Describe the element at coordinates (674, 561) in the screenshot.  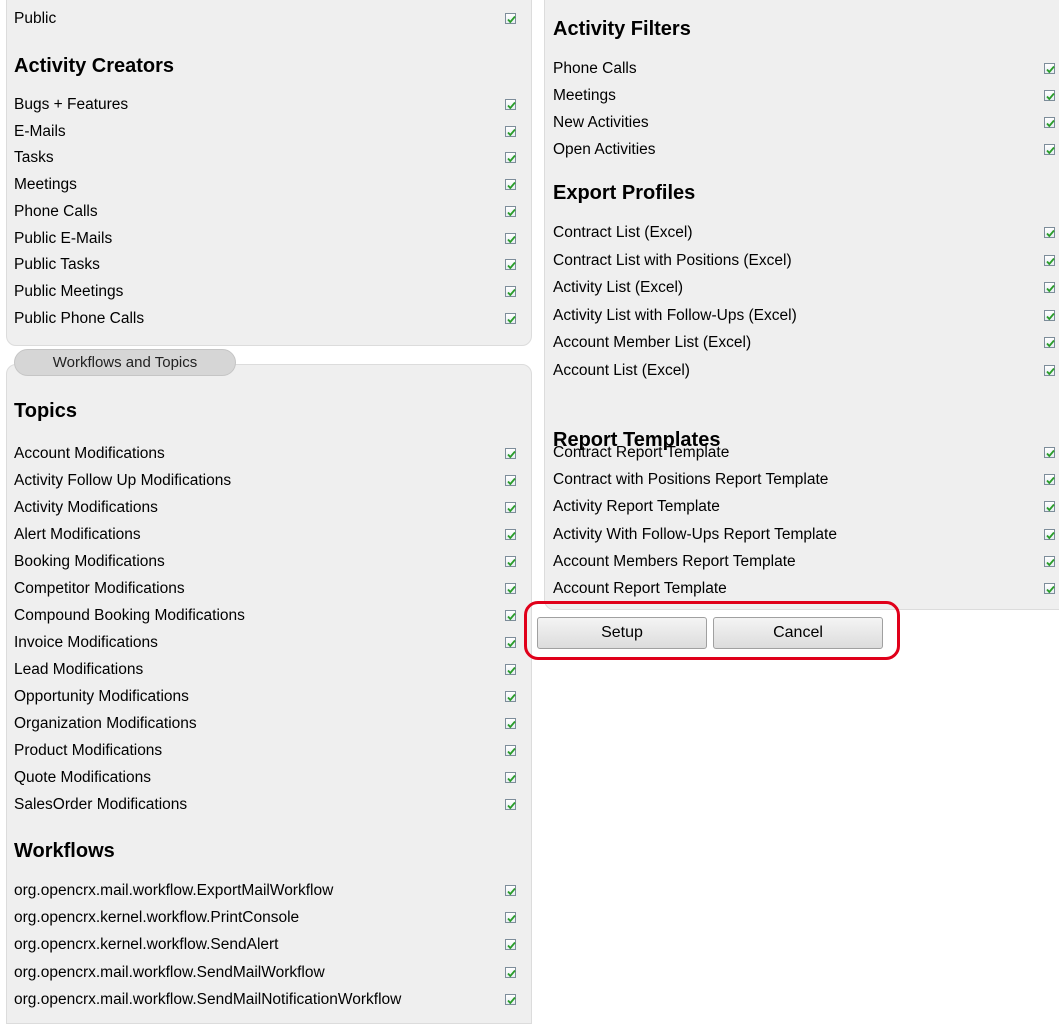
I see `report-template-label: Account Members Report Template` at that location.